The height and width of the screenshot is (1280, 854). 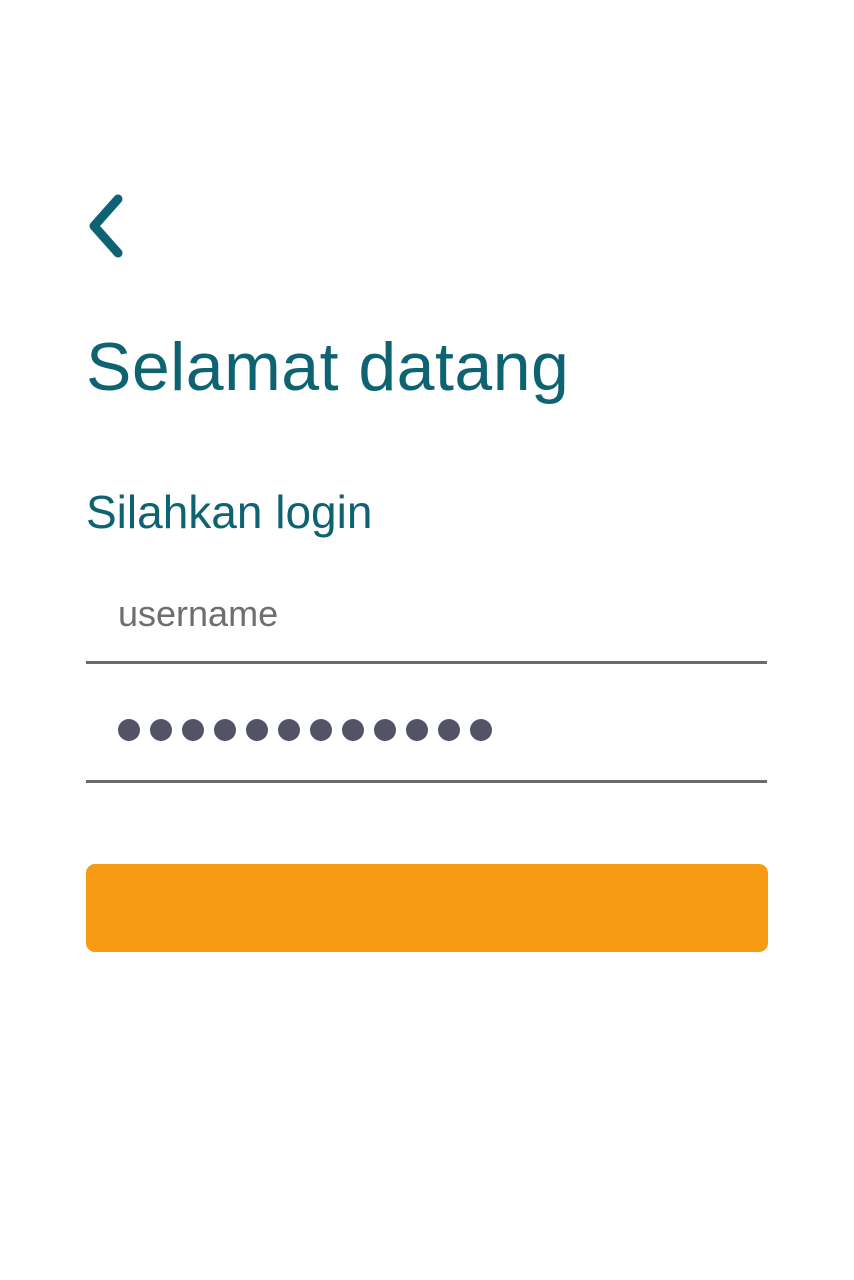 What do you see at coordinates (305, 730) in the screenshot?
I see `password-mask` at bounding box center [305, 730].